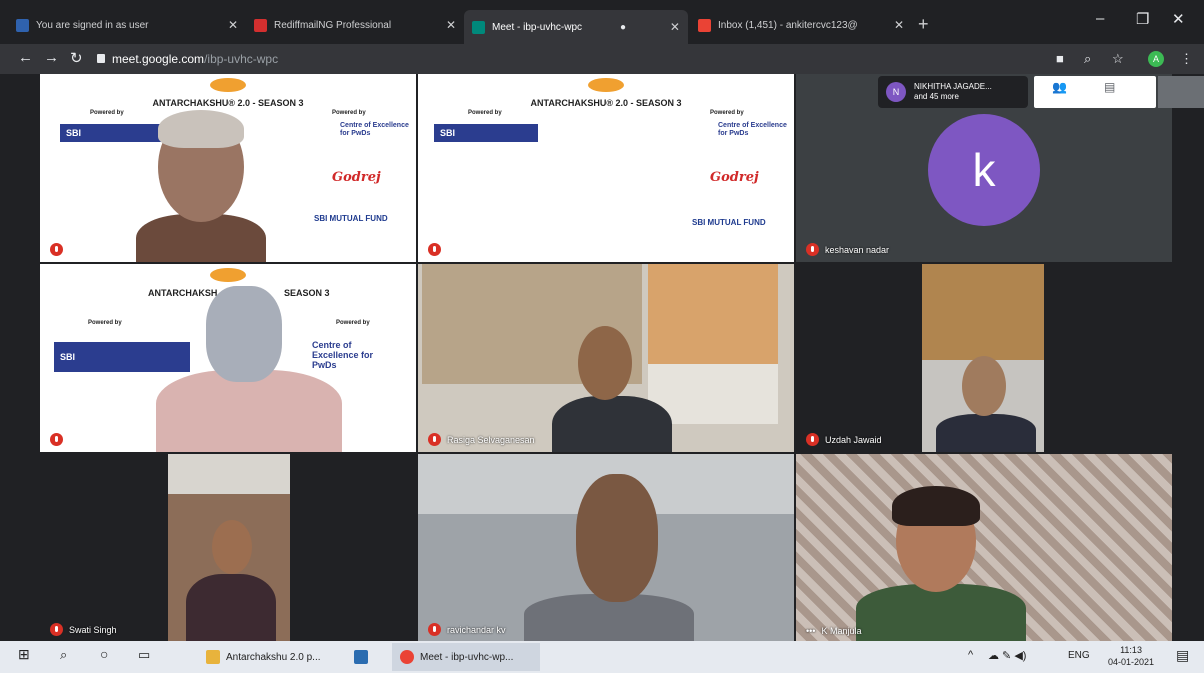 This screenshot has height=673, width=1204. I want to click on tray-icons: ☁ ✎ ◀), so click(1007, 655).